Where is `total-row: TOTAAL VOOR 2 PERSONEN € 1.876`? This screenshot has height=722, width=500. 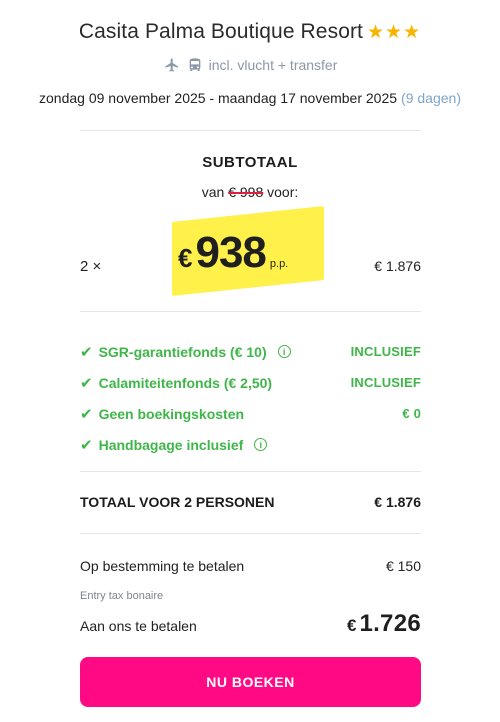 total-row: TOTAAL VOOR 2 PERSONEN € 1.876 is located at coordinates (250, 502).